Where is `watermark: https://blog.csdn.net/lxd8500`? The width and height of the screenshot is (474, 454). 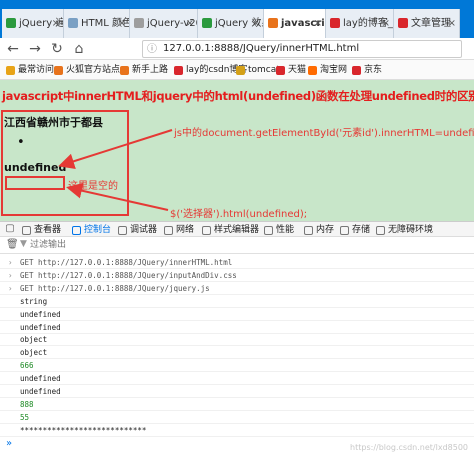 watermark: https://blog.csdn.net/lxd8500 is located at coordinates (409, 447).